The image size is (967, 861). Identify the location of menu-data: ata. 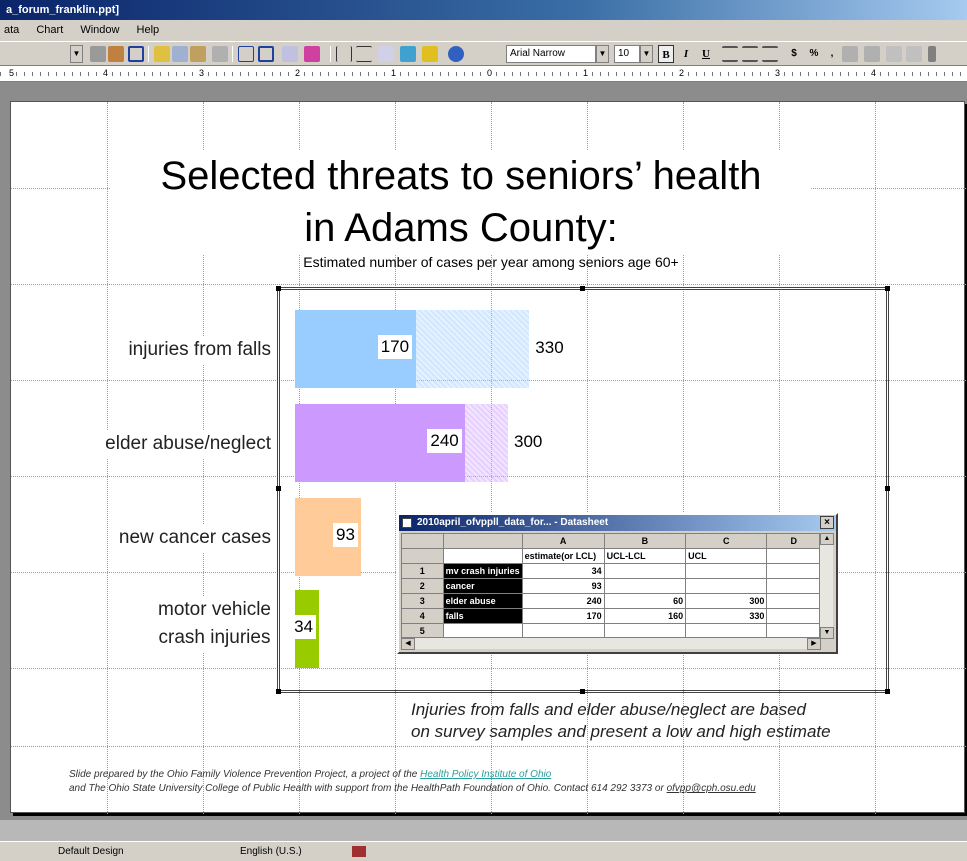
(11, 30).